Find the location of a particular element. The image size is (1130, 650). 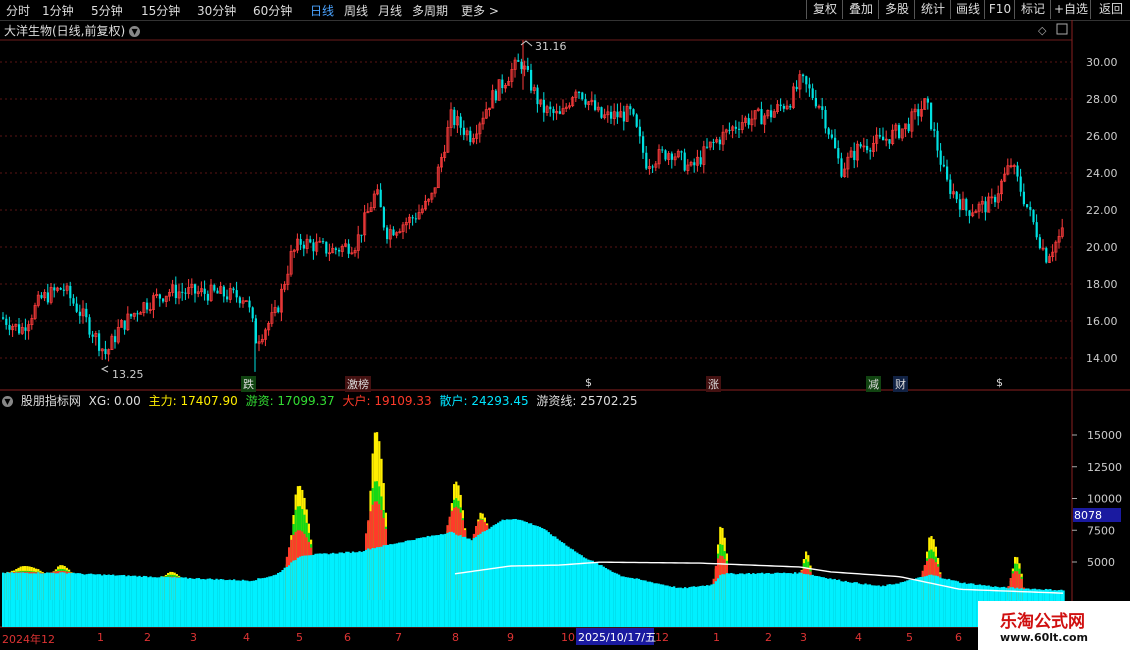

stock-name: 大洋生物(日线,前复权) is located at coordinates (64, 31).